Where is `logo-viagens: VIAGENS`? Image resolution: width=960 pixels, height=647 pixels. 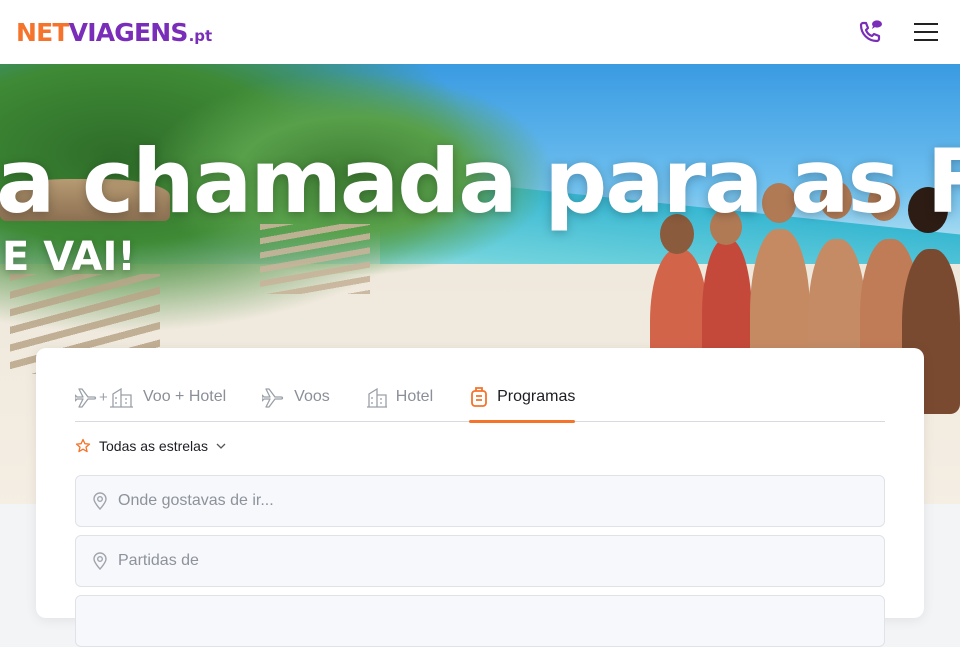
logo-viagens: VIAGENS is located at coordinates (128, 32).